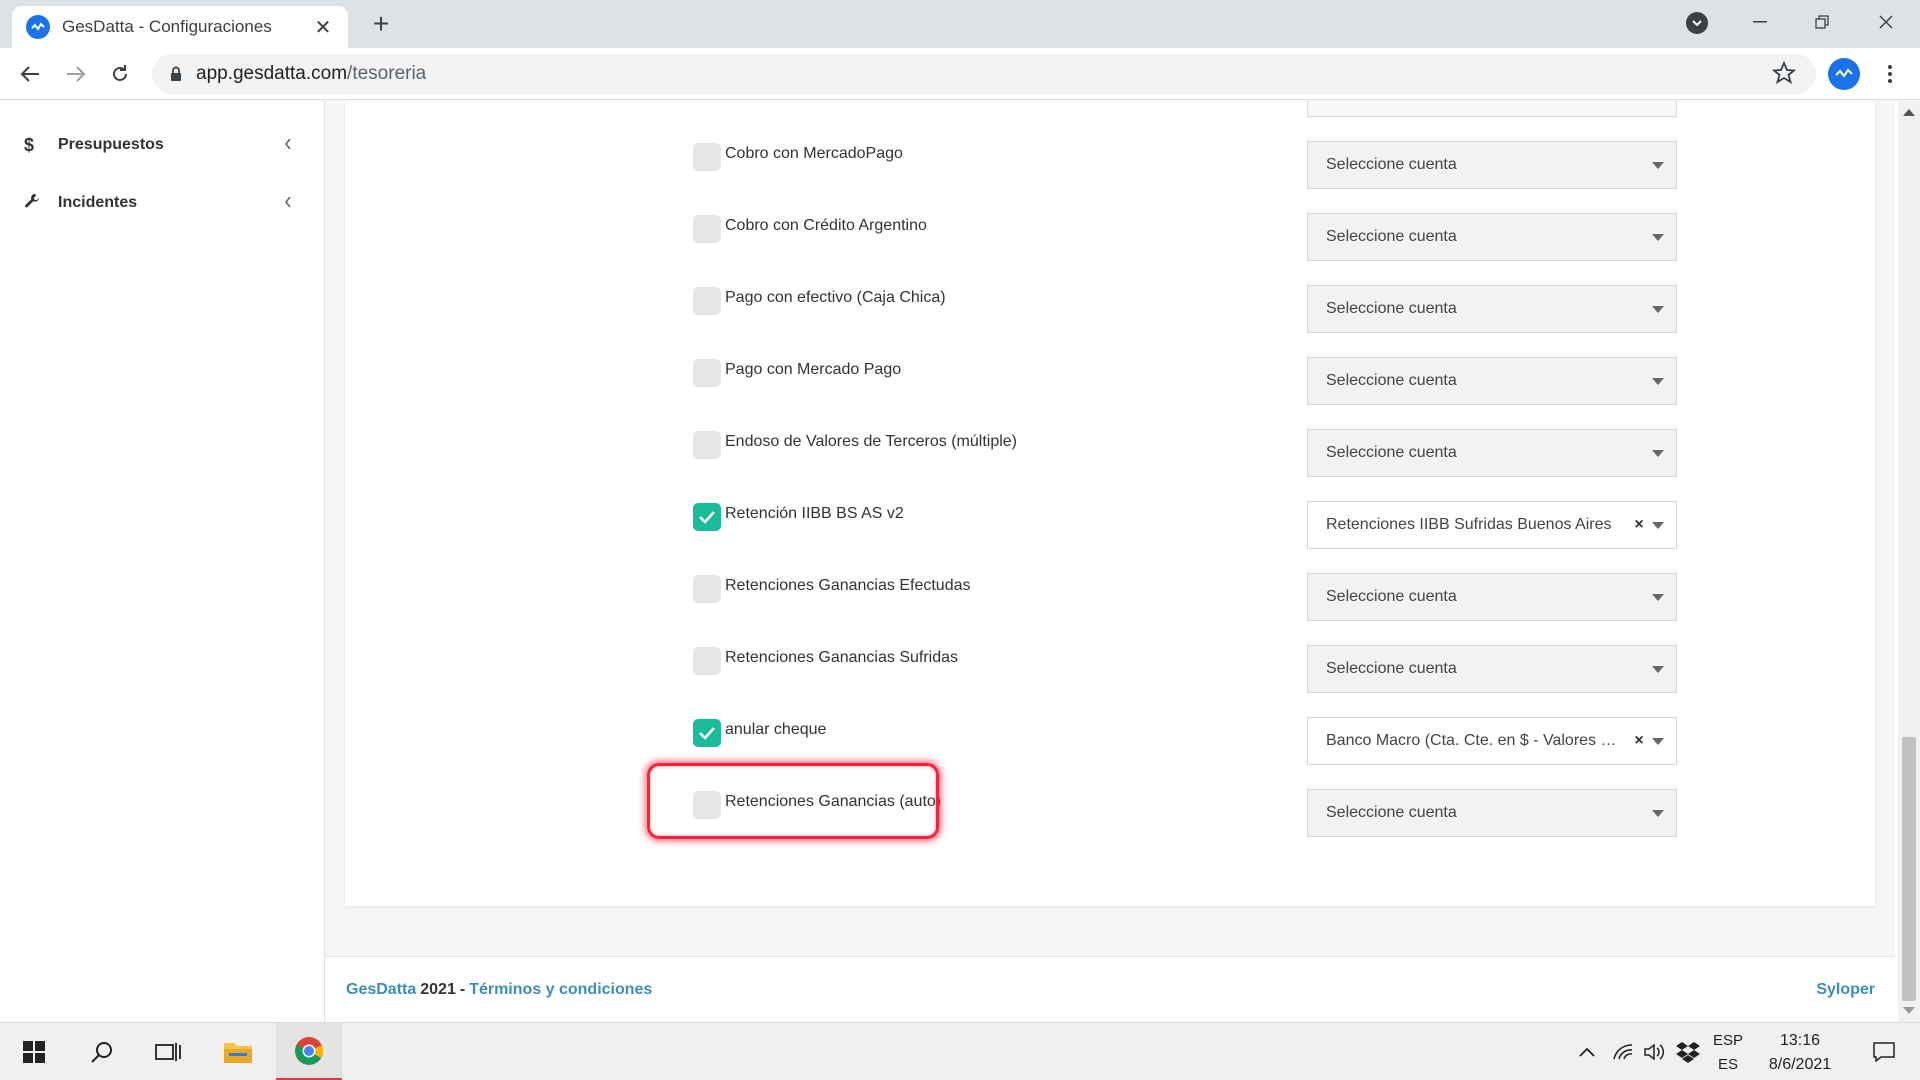 This screenshot has height=1080, width=1920. I want to click on browser-toolbar: app.gesdatta.com /tesoreria, so click(960, 74).